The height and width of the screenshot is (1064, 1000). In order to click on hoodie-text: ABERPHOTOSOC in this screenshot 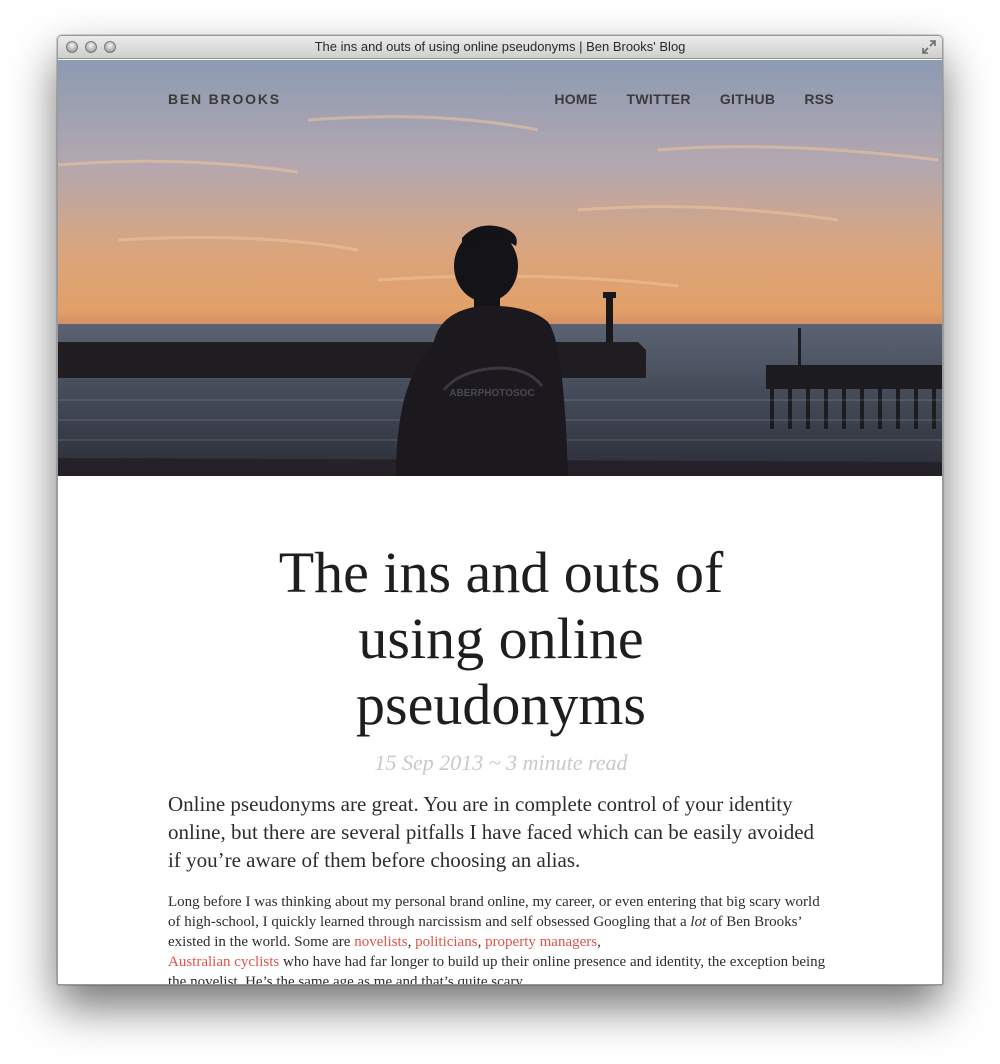, I will do `click(491, 393)`.